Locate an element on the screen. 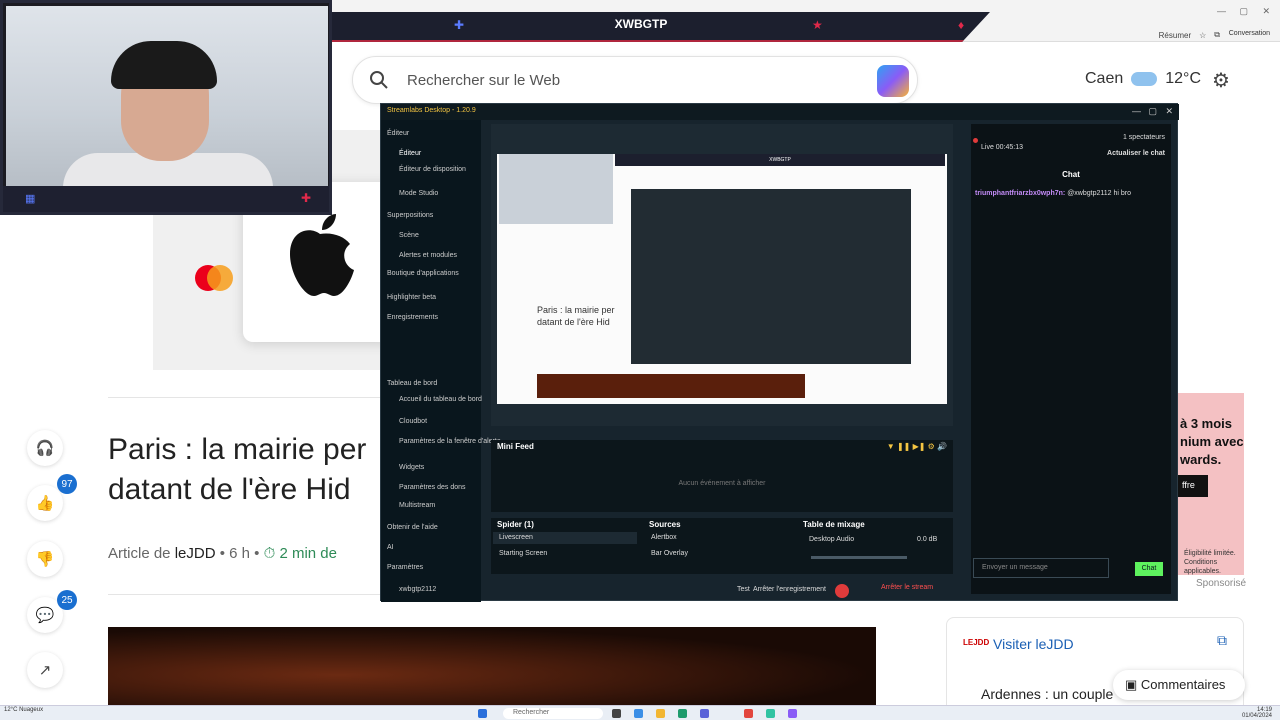  sidebar-item: Highlighter beta is located at coordinates (411, 297).